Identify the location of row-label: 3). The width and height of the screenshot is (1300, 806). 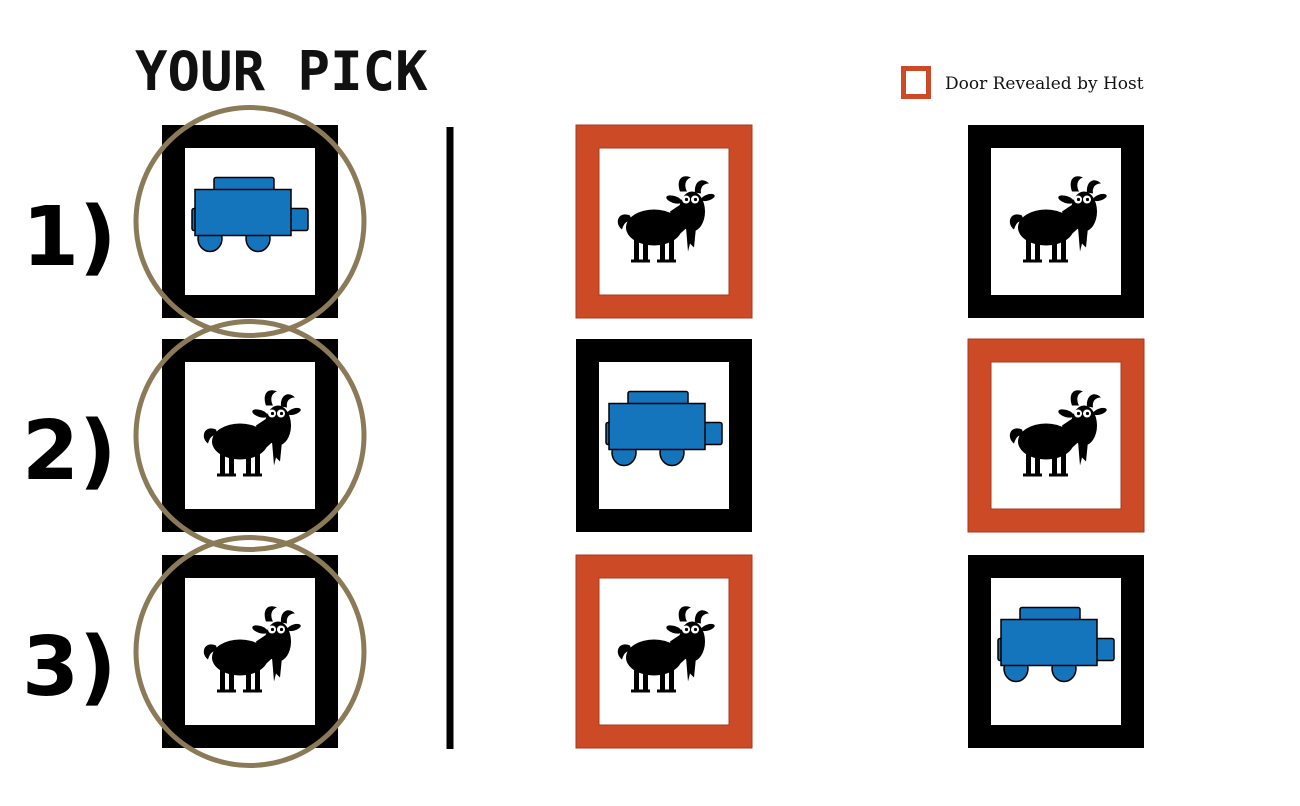
(69, 667).